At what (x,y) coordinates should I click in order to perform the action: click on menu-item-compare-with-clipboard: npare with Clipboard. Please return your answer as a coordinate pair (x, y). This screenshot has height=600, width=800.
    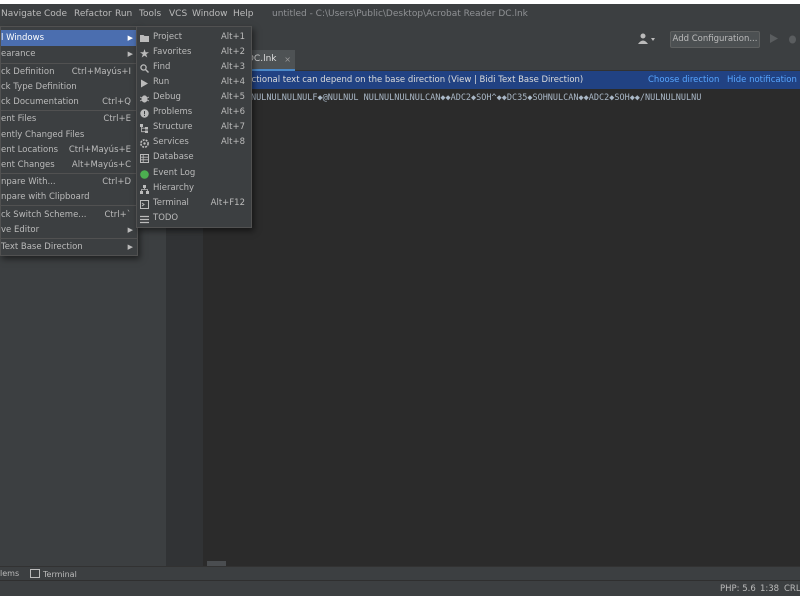
    Looking at the image, I should click on (69, 197).